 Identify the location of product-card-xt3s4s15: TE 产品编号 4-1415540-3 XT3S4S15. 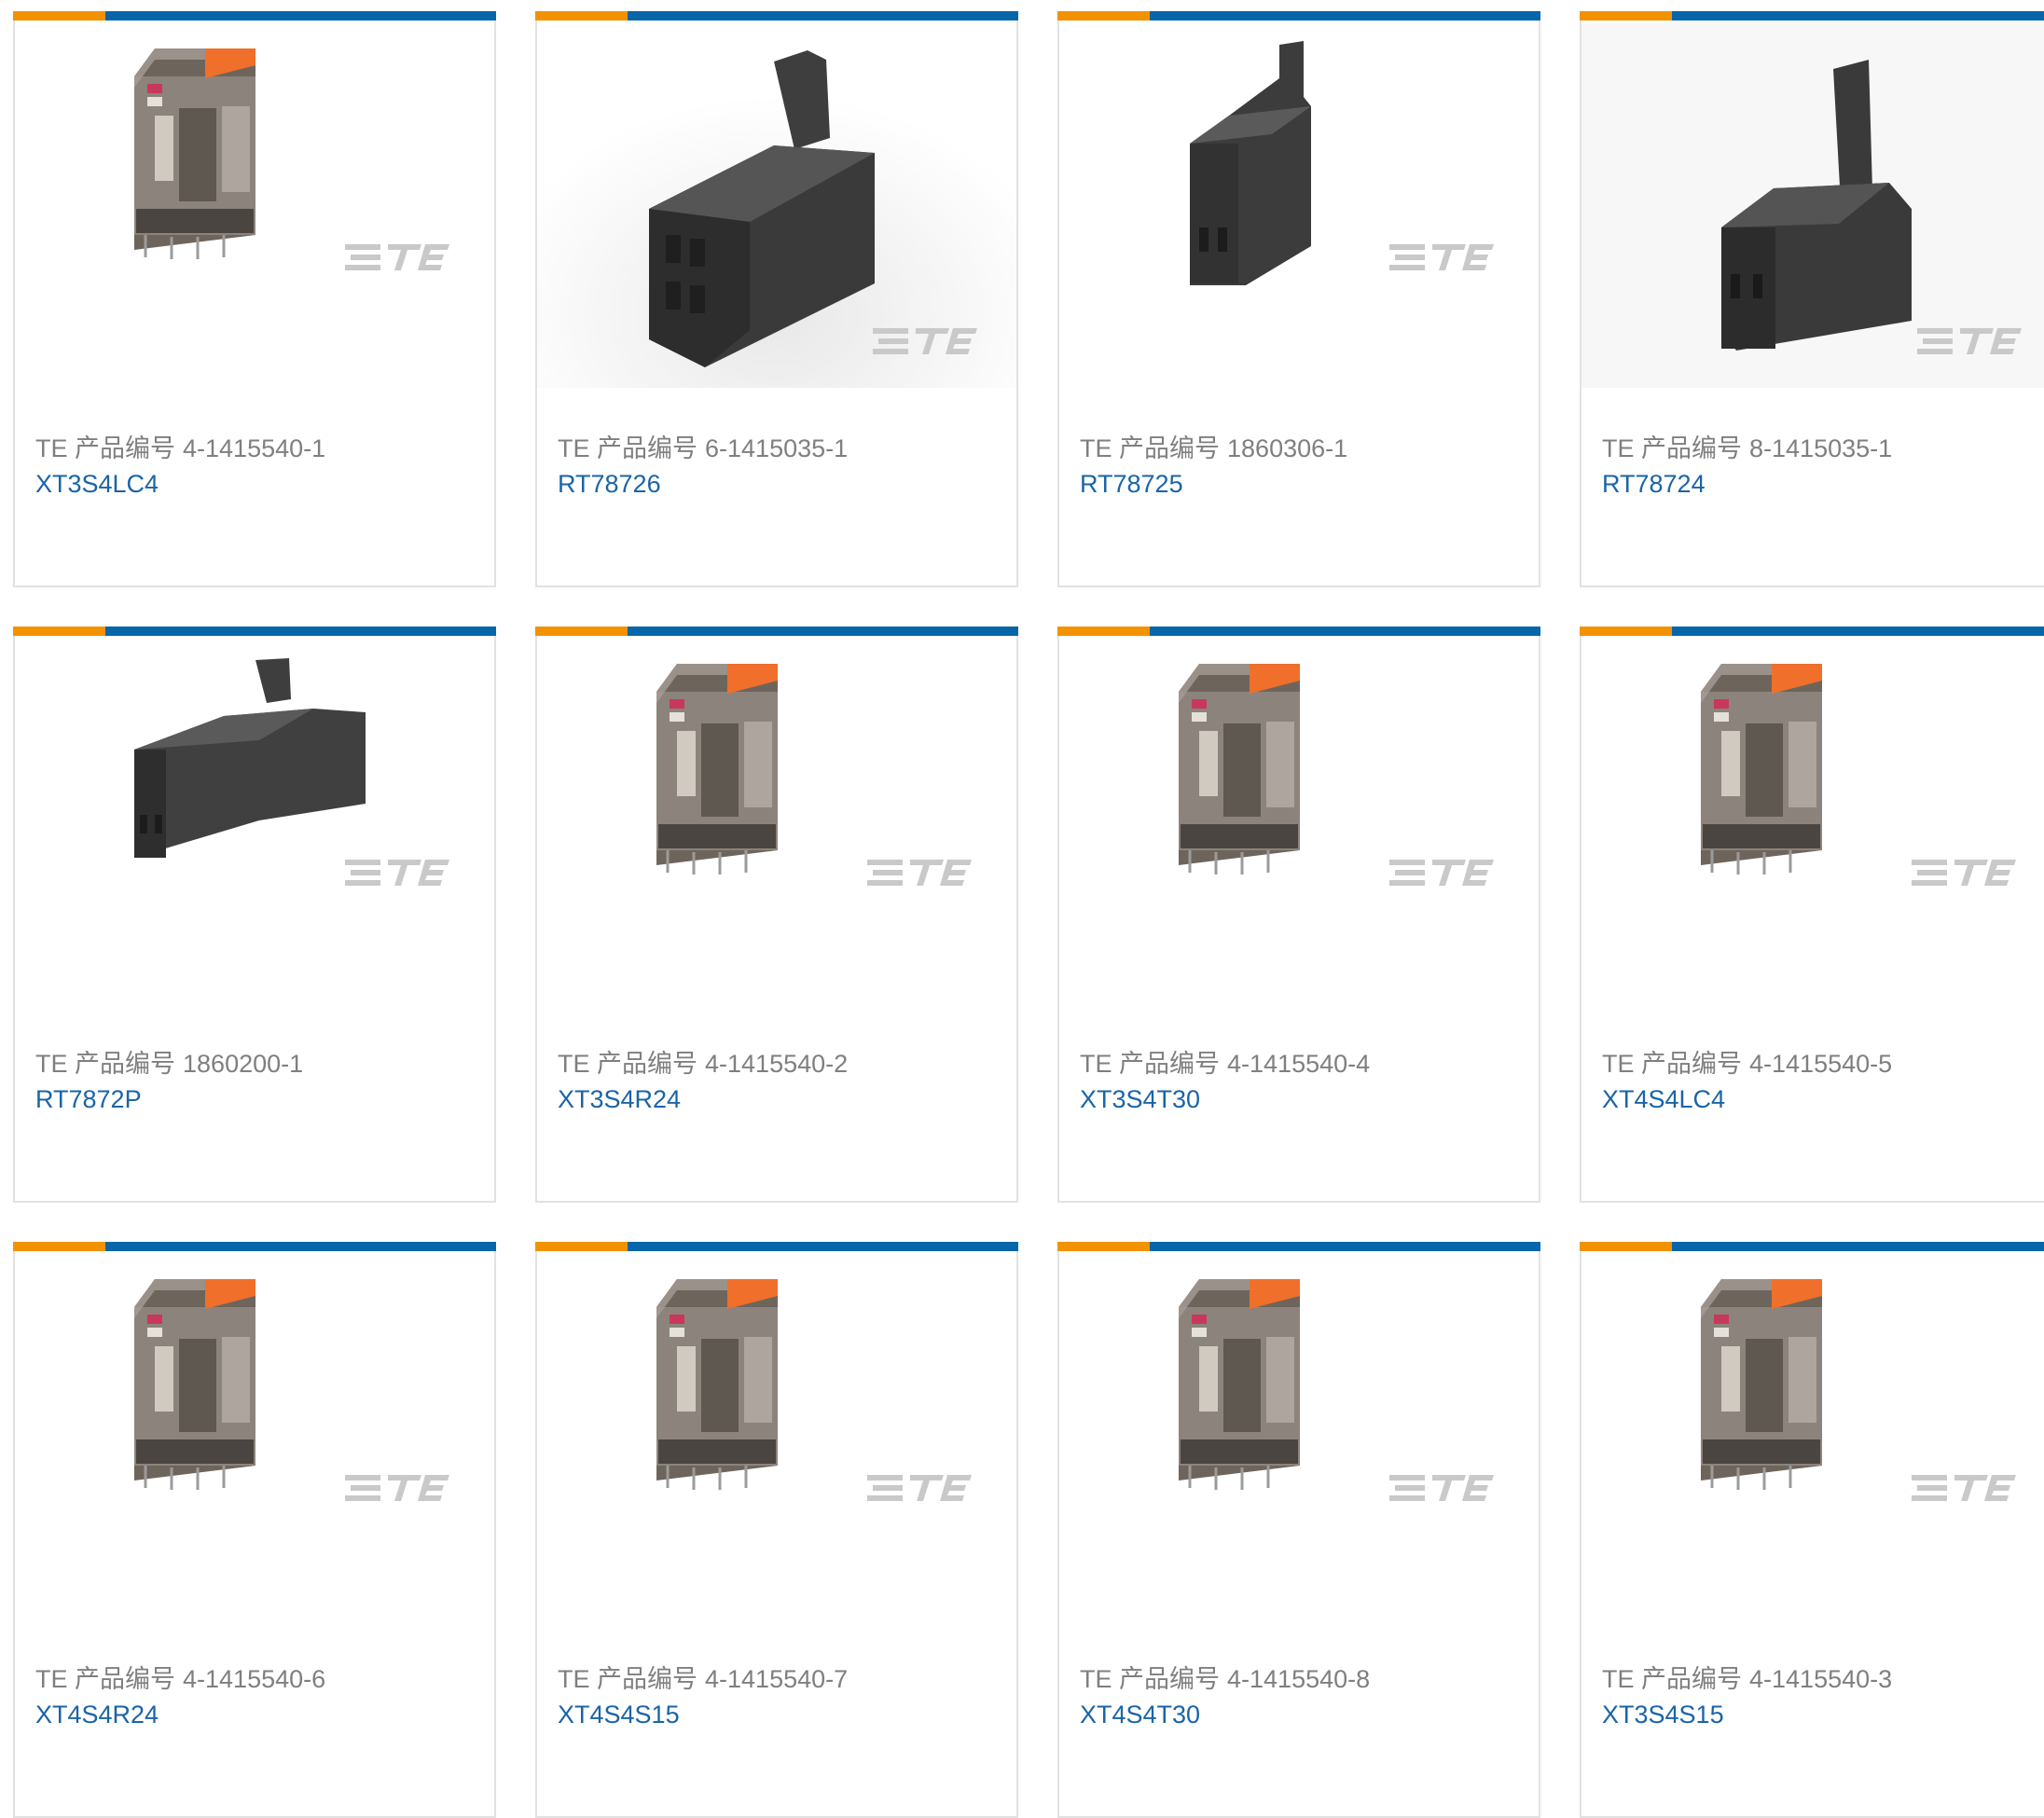
(1812, 1530).